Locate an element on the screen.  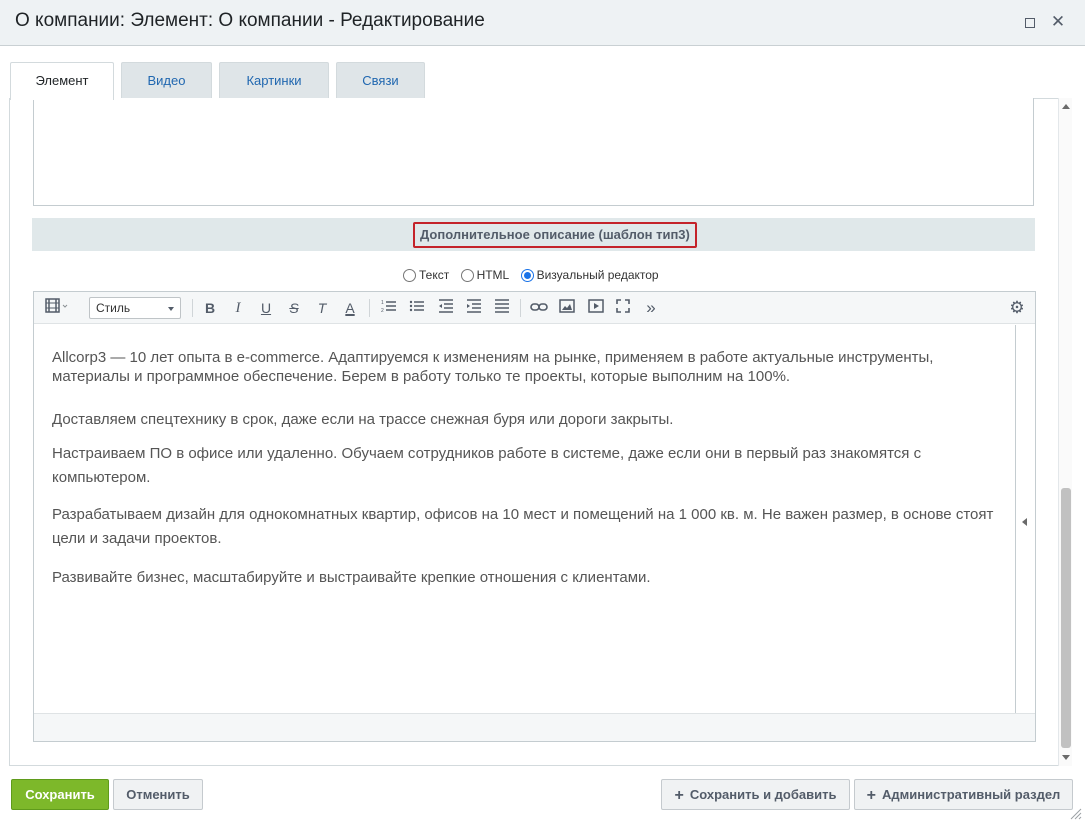
mode-html-radio: HTML is located at coordinates (485, 275).